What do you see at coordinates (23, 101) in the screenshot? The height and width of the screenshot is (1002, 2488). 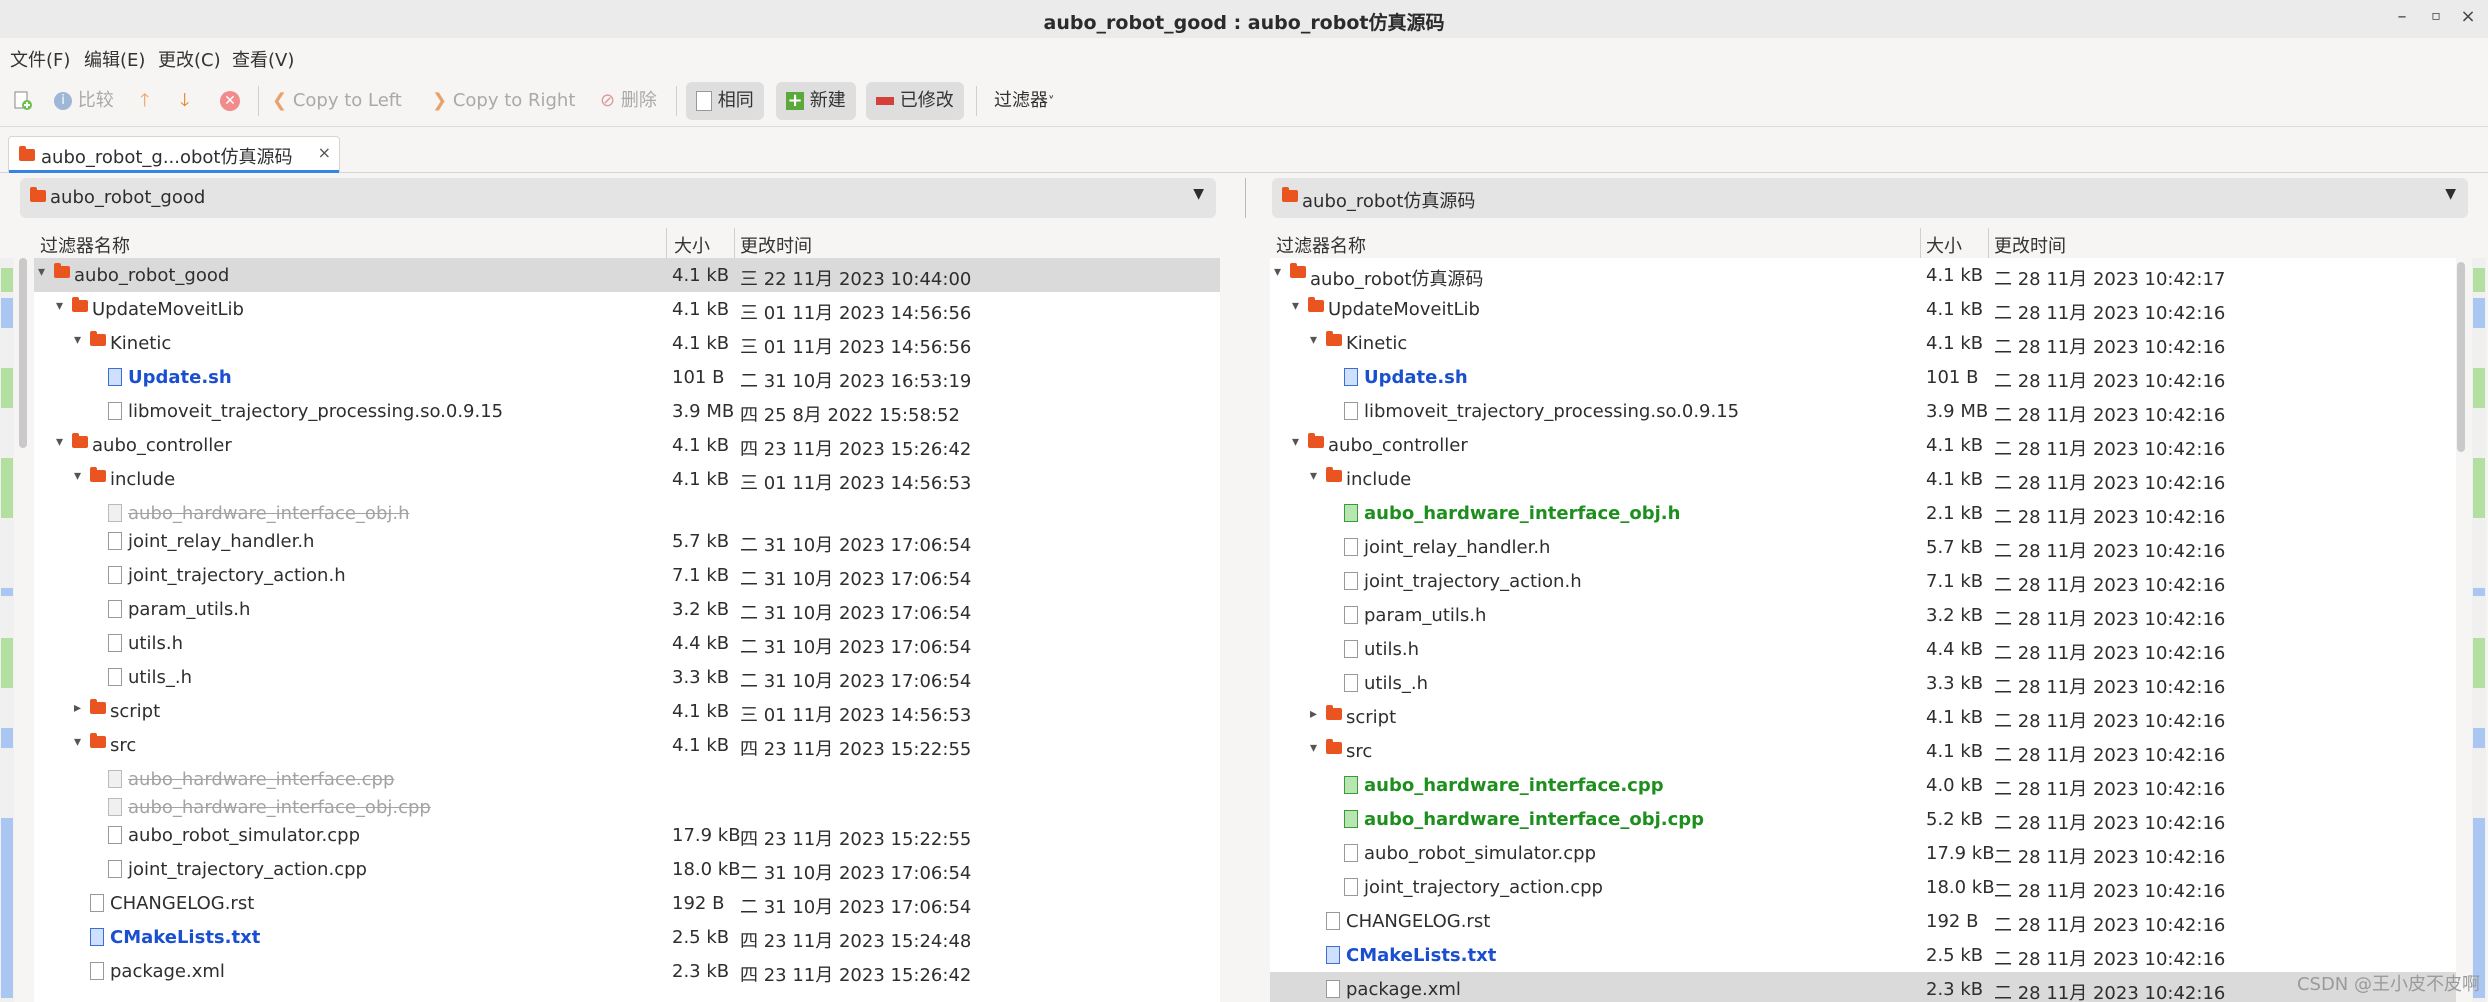 I see `new-comparison-icon` at bounding box center [23, 101].